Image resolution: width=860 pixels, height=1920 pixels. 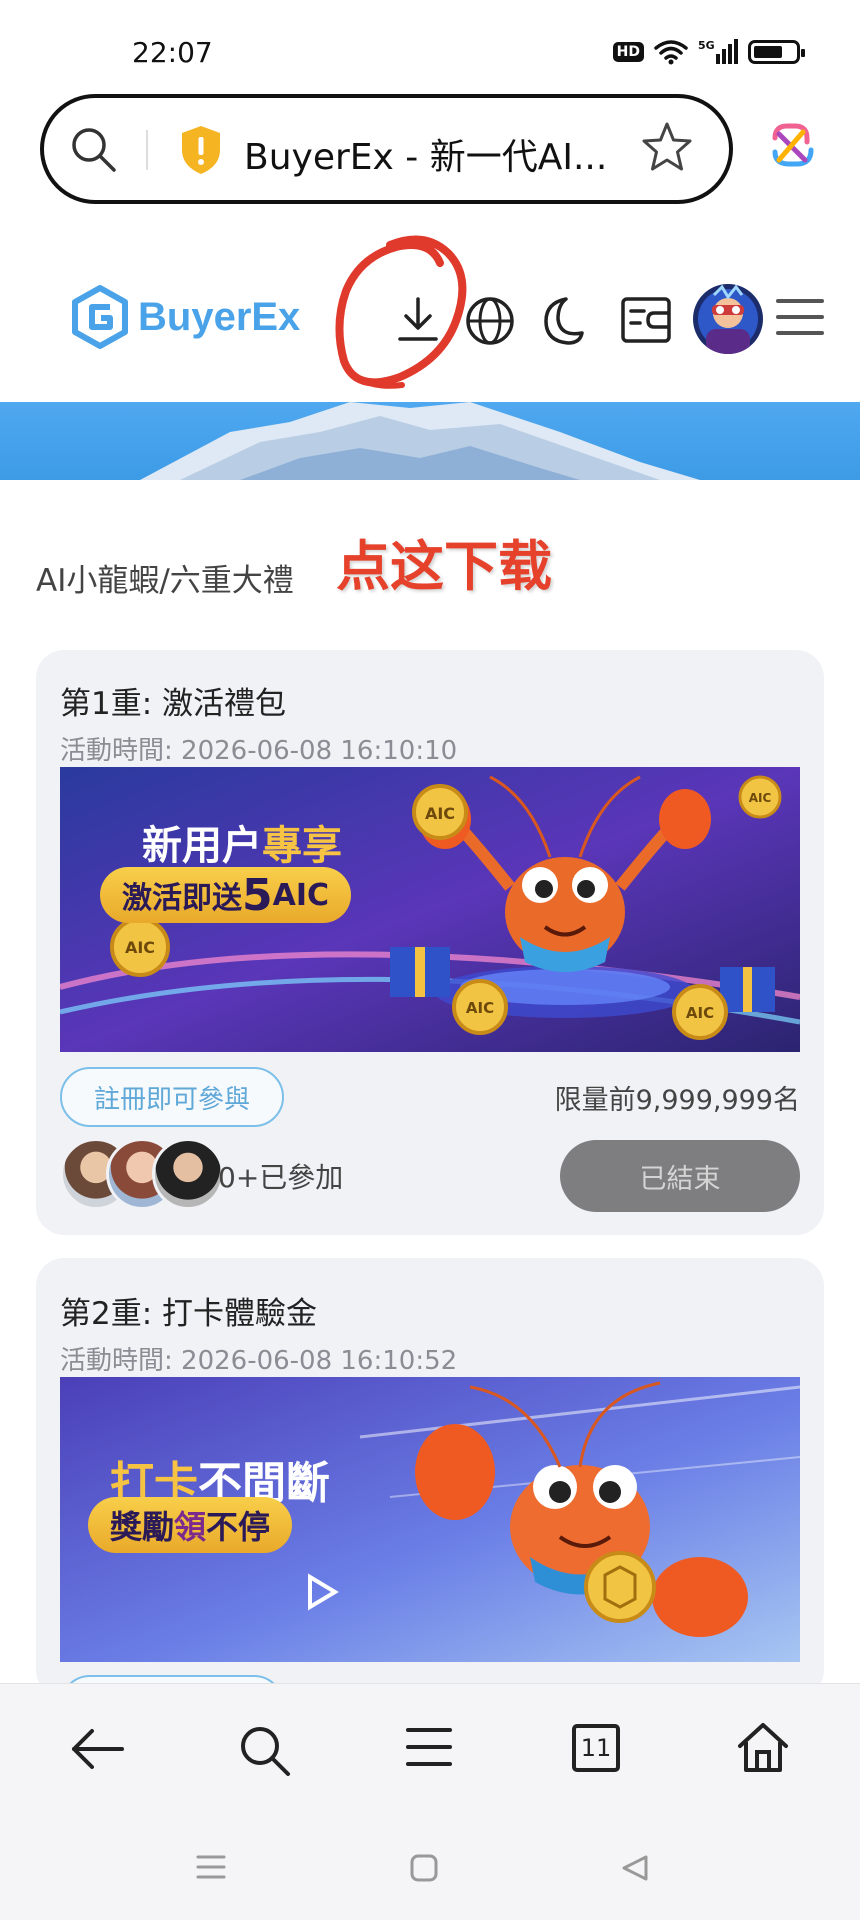 What do you see at coordinates (646, 320) in the screenshot?
I see `wallet-icon` at bounding box center [646, 320].